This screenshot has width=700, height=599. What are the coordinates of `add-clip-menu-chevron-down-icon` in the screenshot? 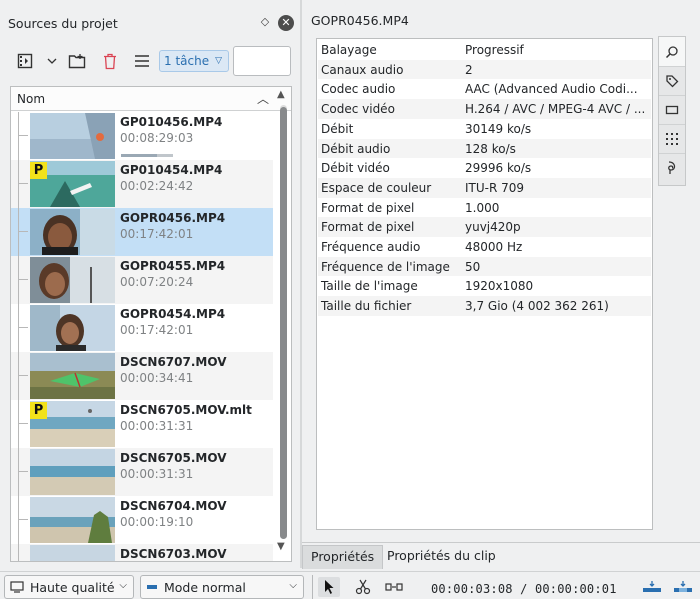 It's located at (52, 61).